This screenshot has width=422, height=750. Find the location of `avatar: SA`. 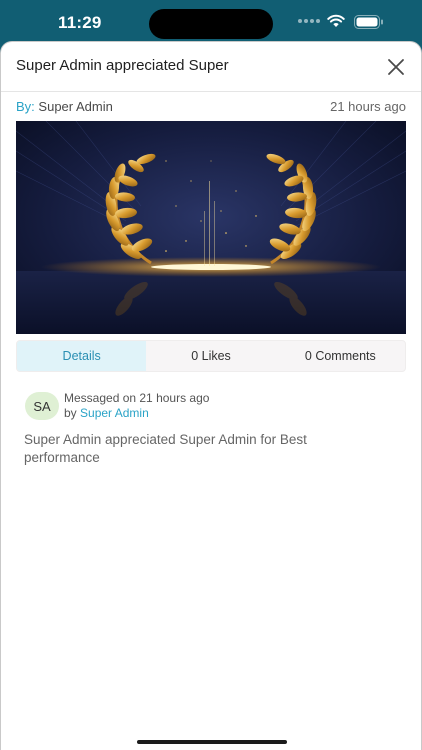

avatar: SA is located at coordinates (42, 406).